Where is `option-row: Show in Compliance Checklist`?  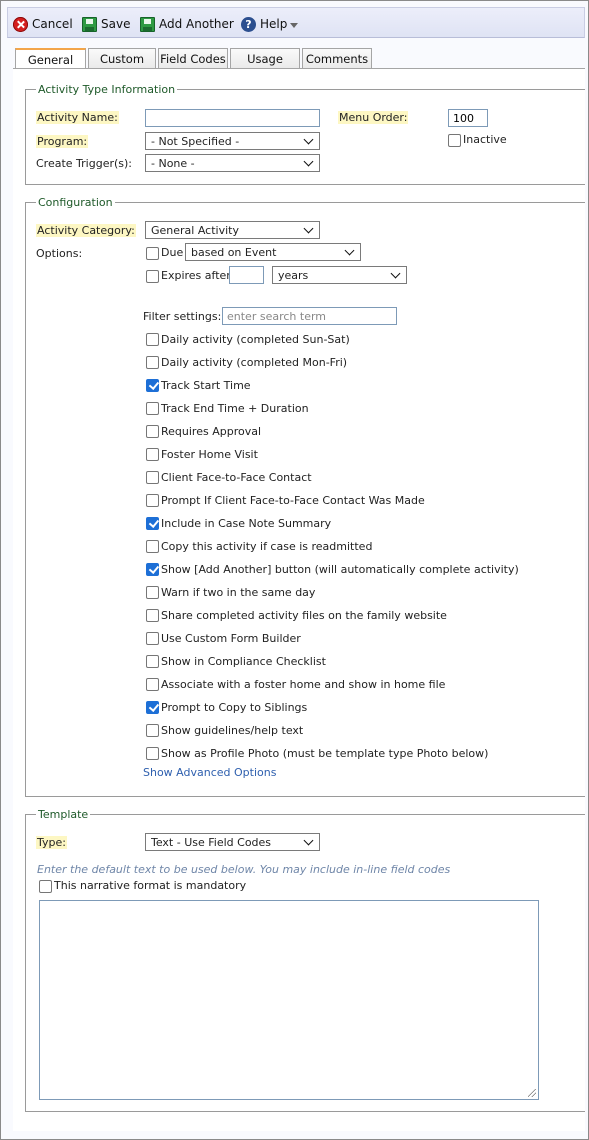 option-row: Show in Compliance Checklist is located at coordinates (236, 661).